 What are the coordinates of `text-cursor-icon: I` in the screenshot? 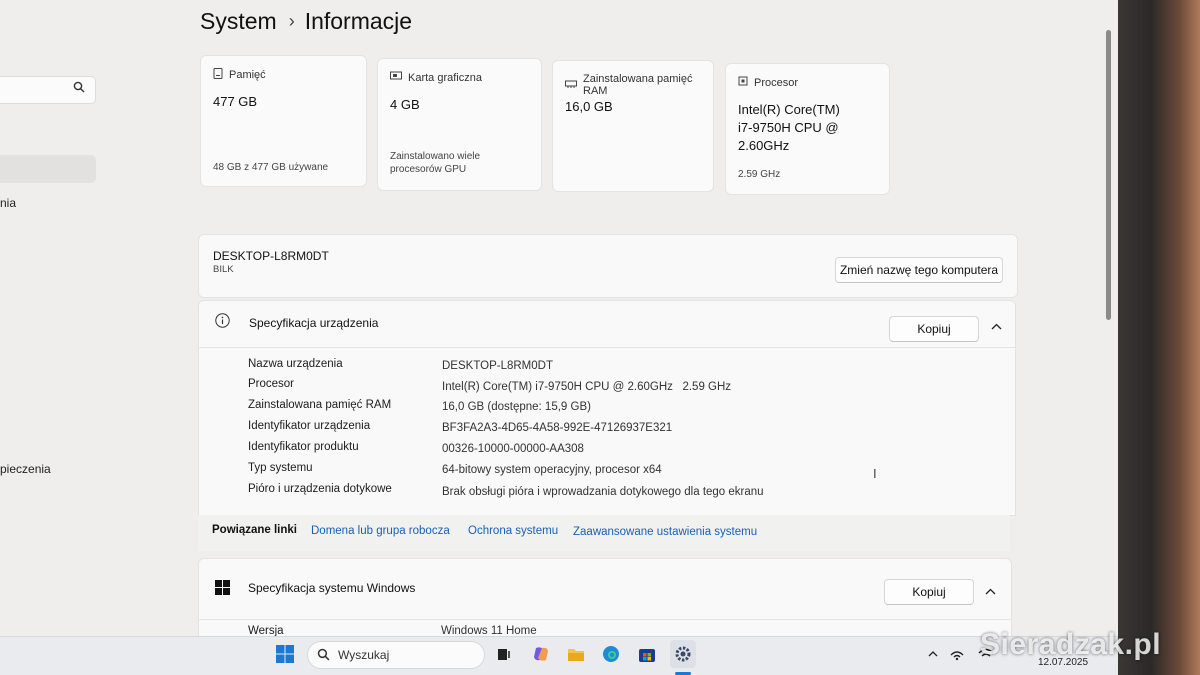 It's located at (875, 473).